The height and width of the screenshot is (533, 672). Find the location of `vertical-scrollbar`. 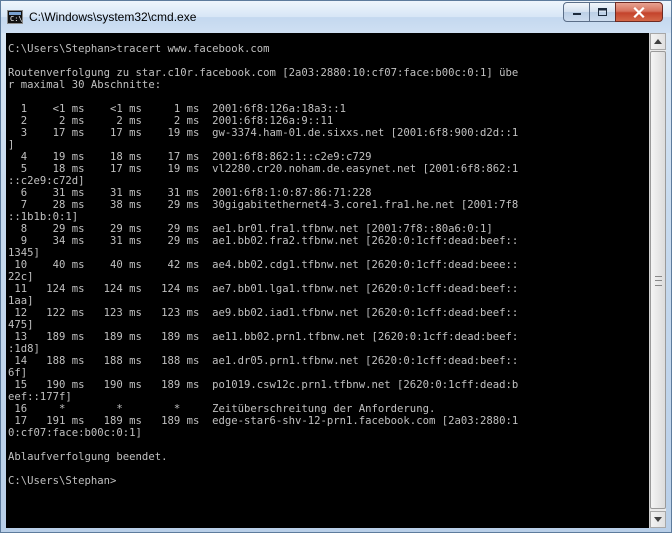

vertical-scrollbar is located at coordinates (657, 280).